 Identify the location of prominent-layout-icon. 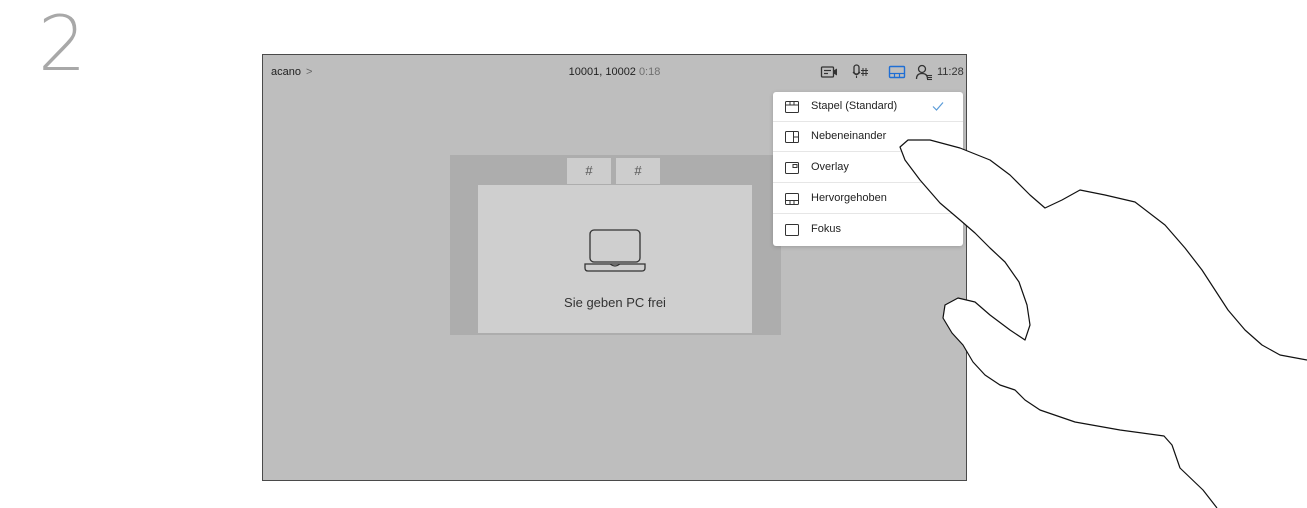
(792, 199).